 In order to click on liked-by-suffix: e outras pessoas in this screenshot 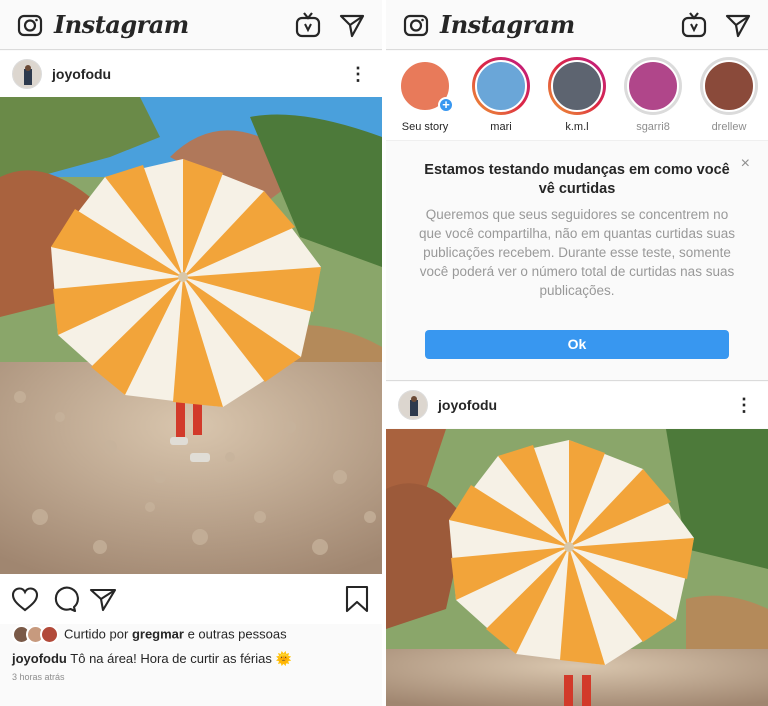, I will do `click(237, 634)`.